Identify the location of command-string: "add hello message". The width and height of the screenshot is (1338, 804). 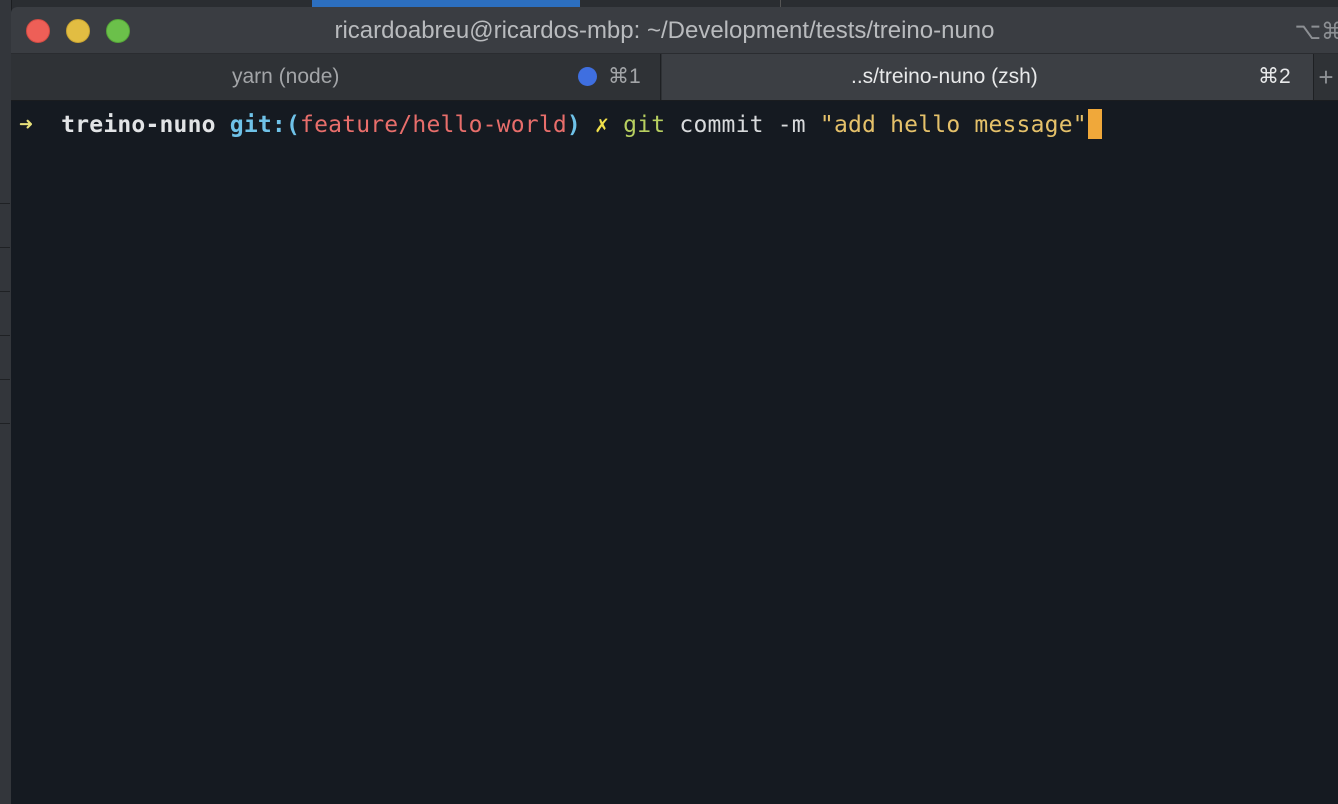
(953, 125).